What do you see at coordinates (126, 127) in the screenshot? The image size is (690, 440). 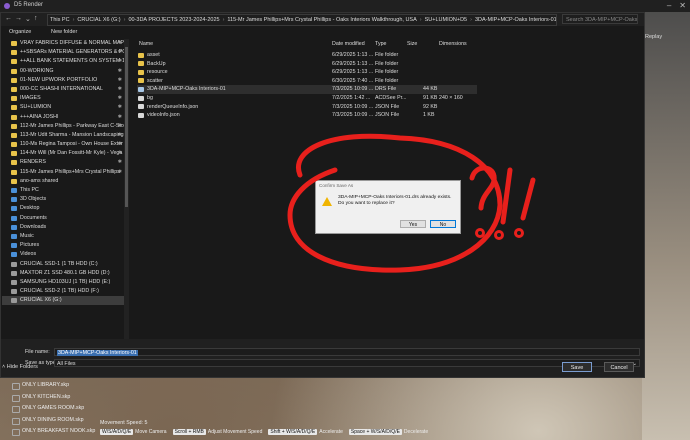 I see `sidebar-scroll-thumb` at bounding box center [126, 127].